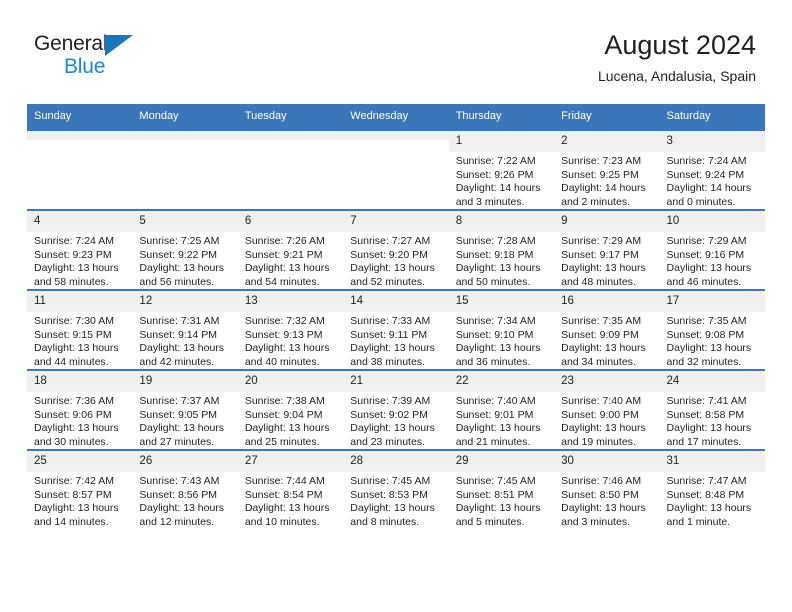 This screenshot has height=612, width=792. What do you see at coordinates (600, 494) in the screenshot?
I see `sunset-text: Sunset: 8:50 PM` at bounding box center [600, 494].